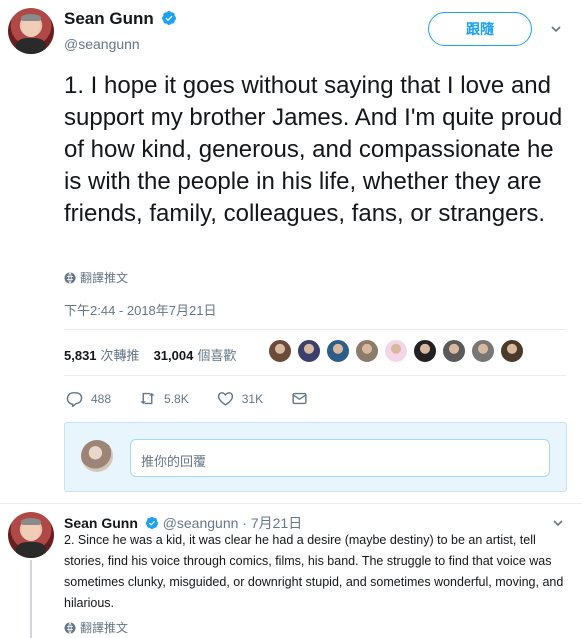 The width and height of the screenshot is (582, 638). Describe the element at coordinates (101, 523) in the screenshot. I see `reply-author-name: Sean Gunn` at that location.